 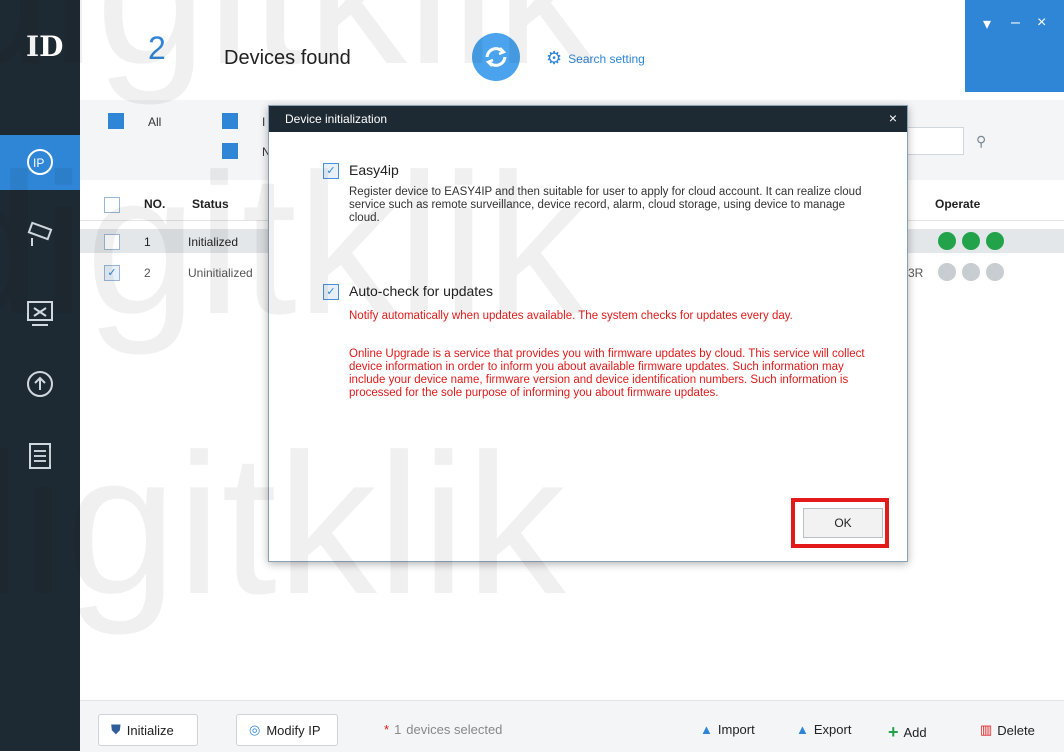 What do you see at coordinates (986, 729) in the screenshot?
I see `trash-icon: ▥` at bounding box center [986, 729].